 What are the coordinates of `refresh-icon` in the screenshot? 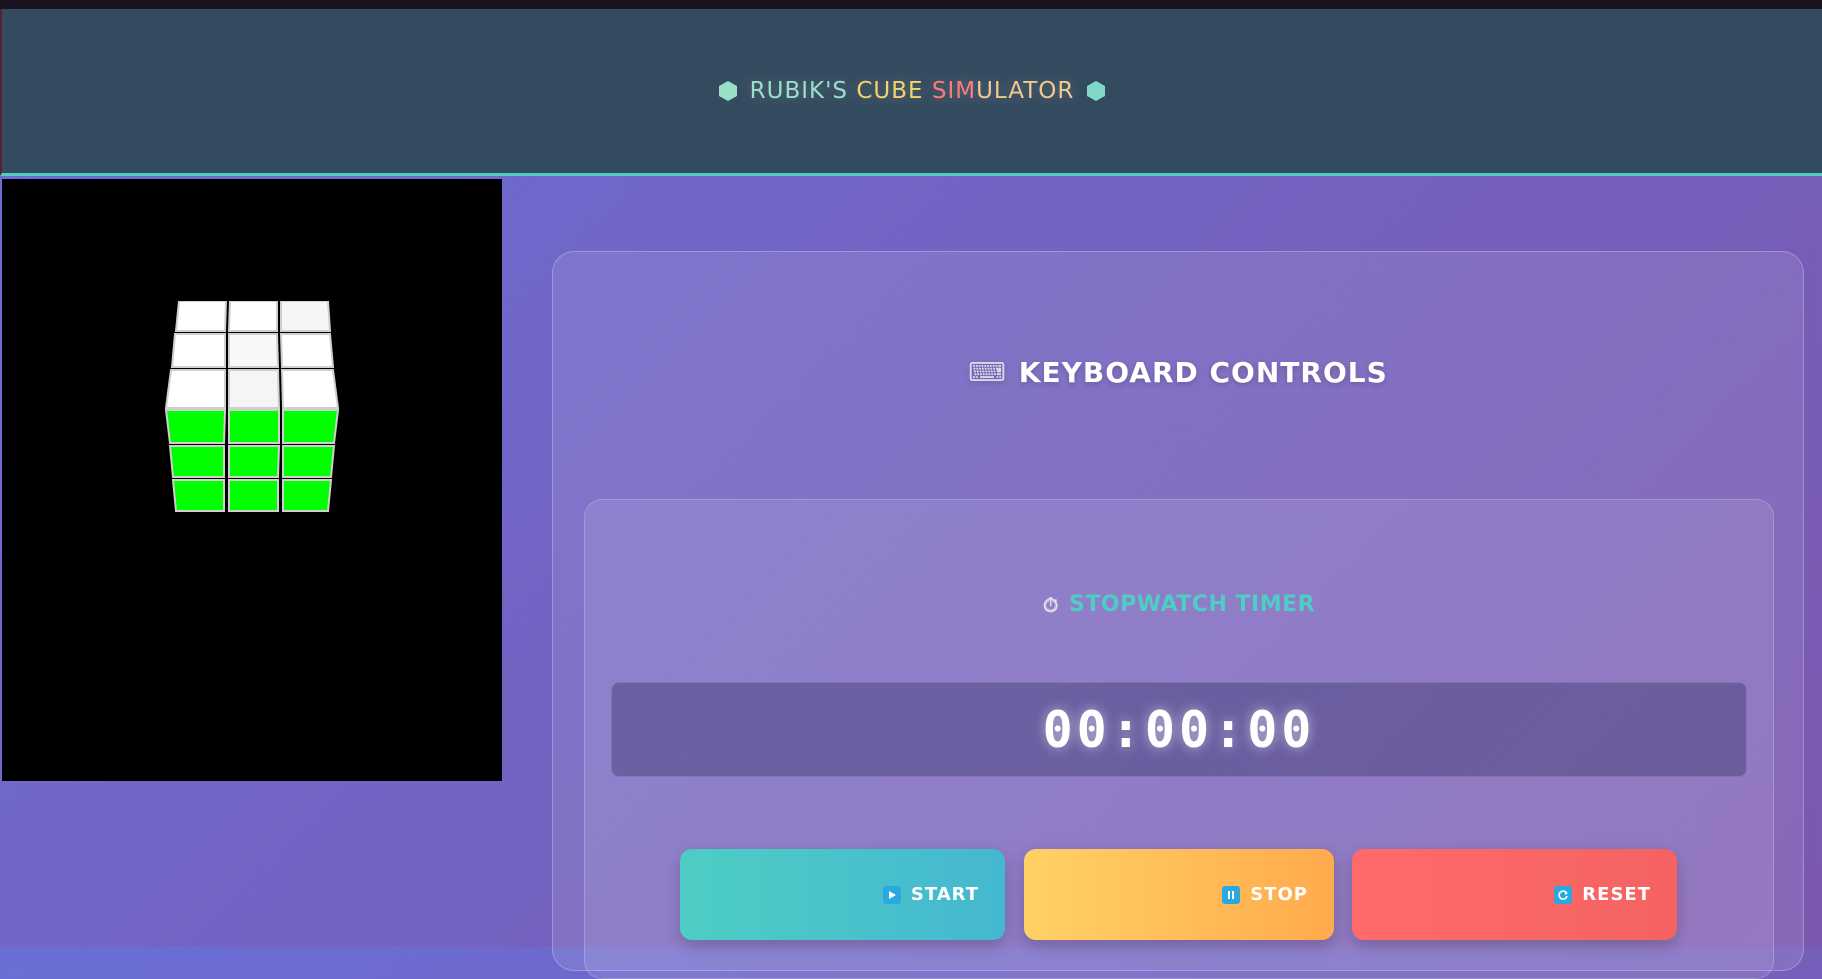 It's located at (1563, 894).